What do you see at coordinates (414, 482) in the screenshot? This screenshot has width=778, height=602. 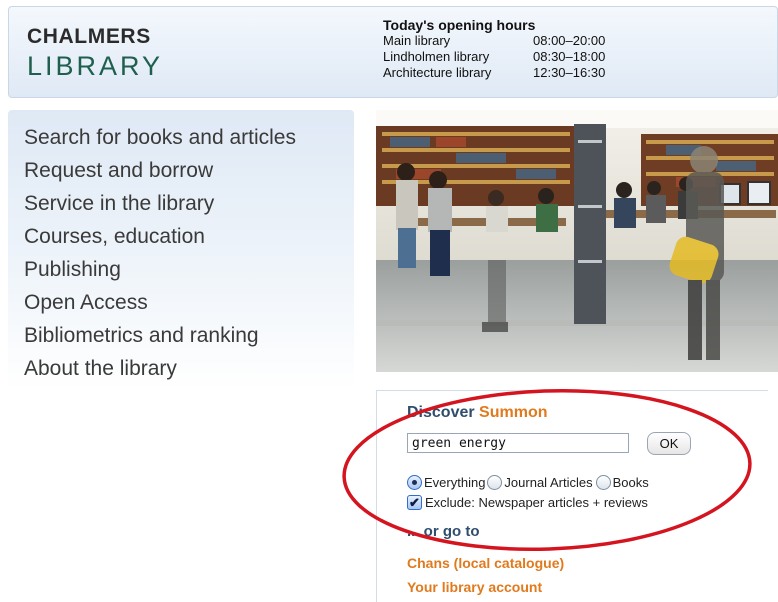 I see `radio-everything` at bounding box center [414, 482].